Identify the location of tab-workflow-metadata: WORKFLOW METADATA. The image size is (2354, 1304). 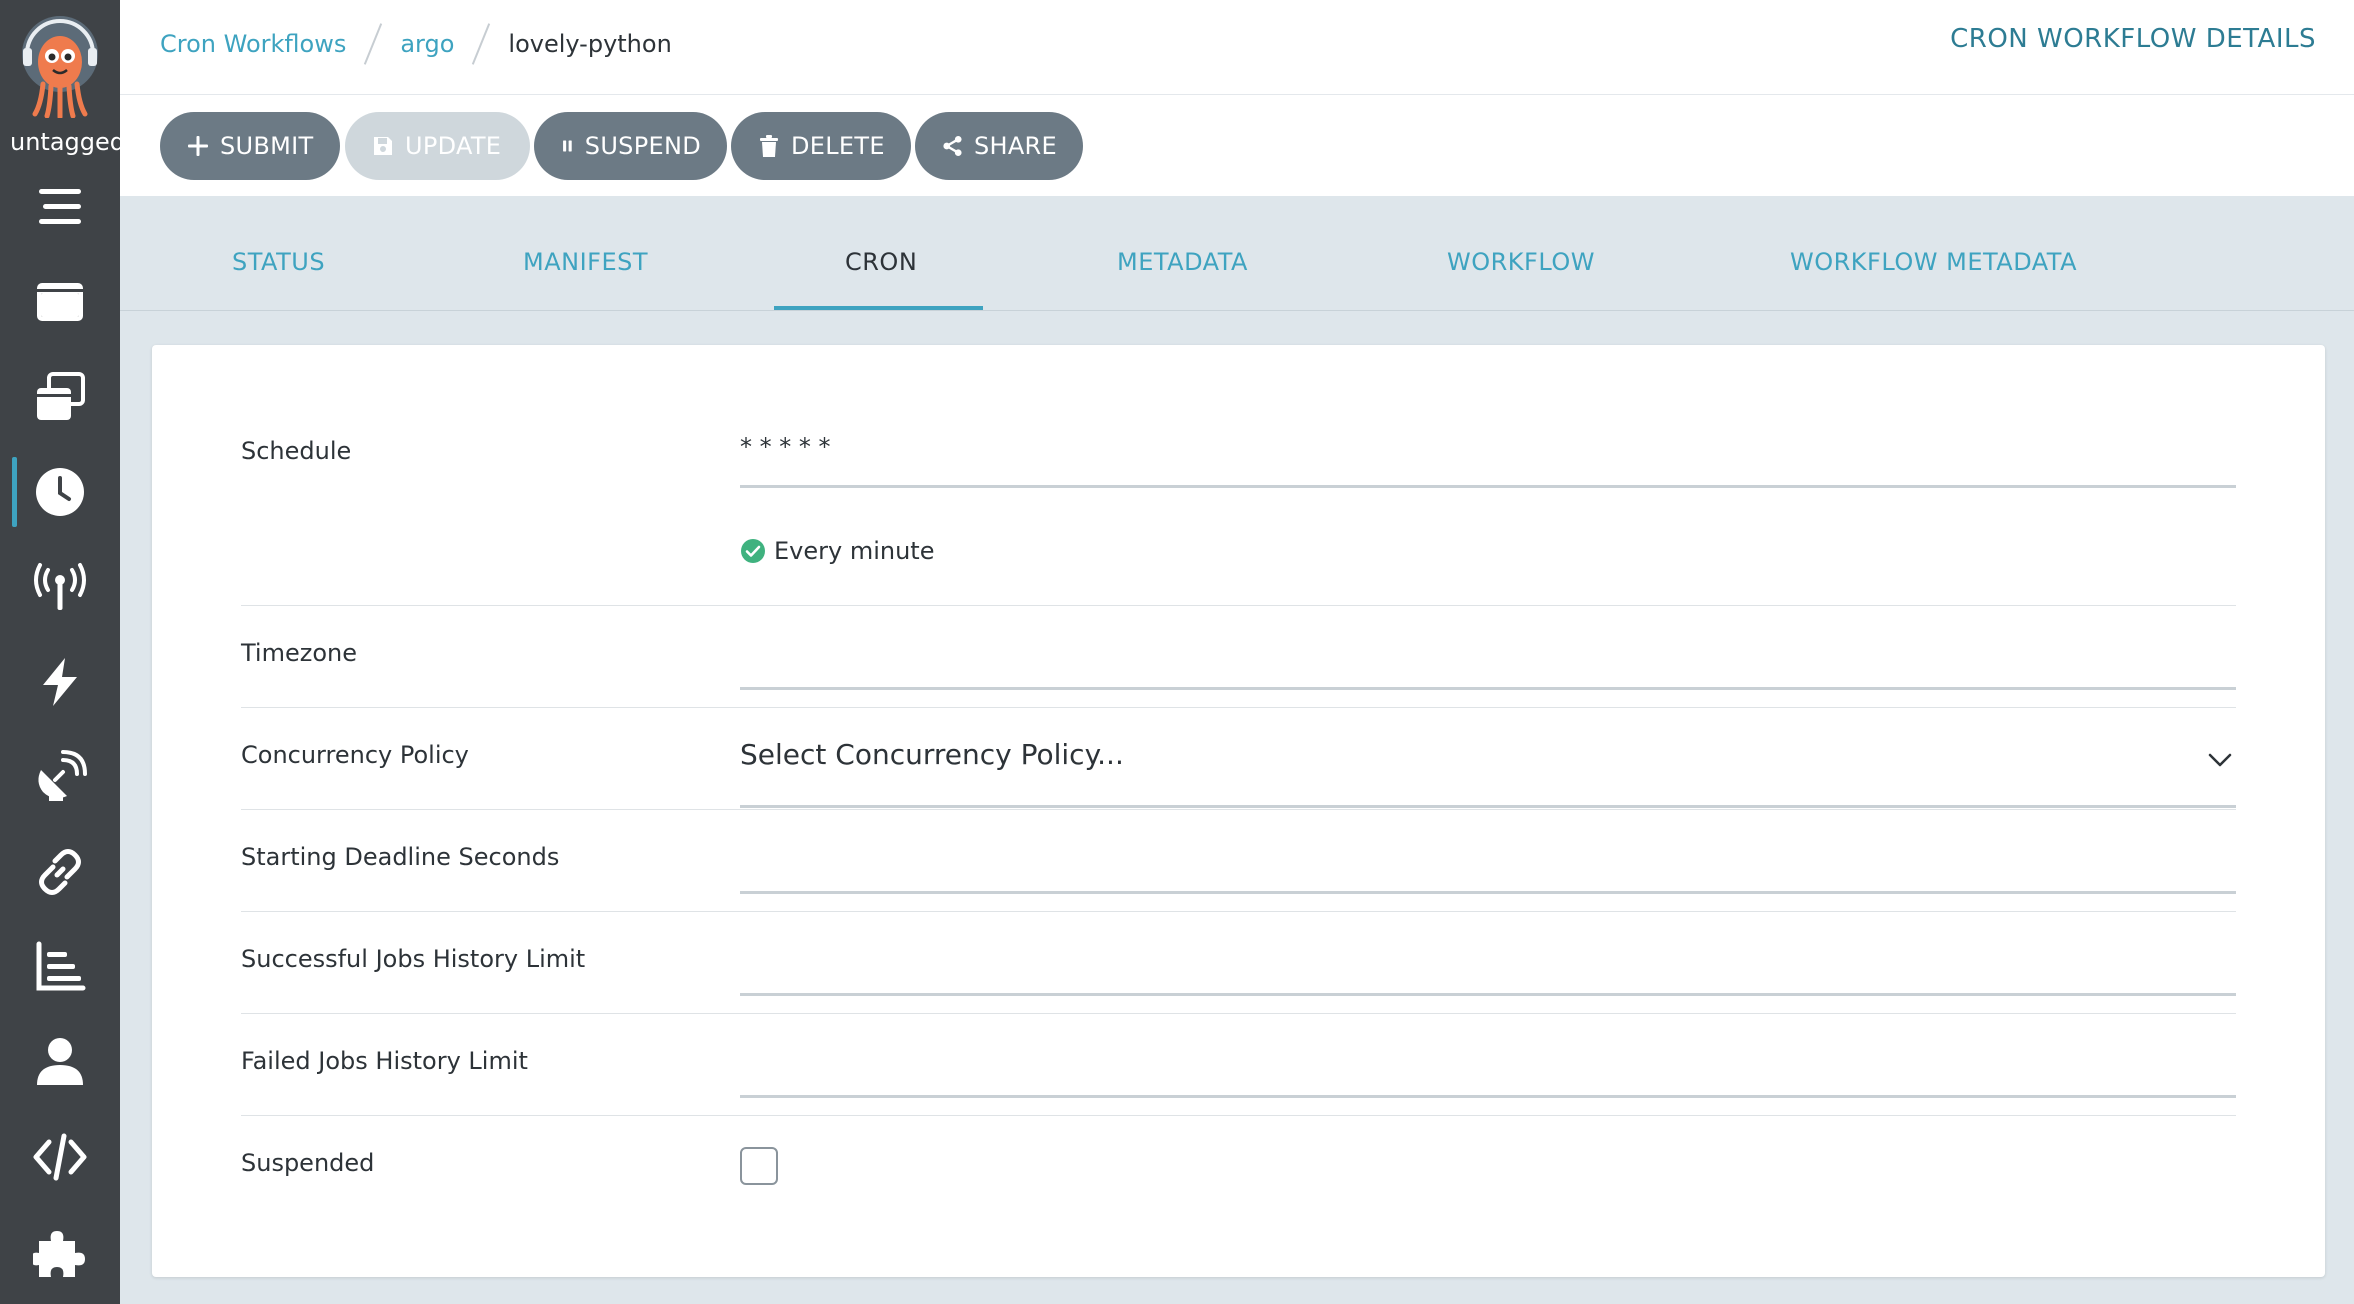
(1933, 262).